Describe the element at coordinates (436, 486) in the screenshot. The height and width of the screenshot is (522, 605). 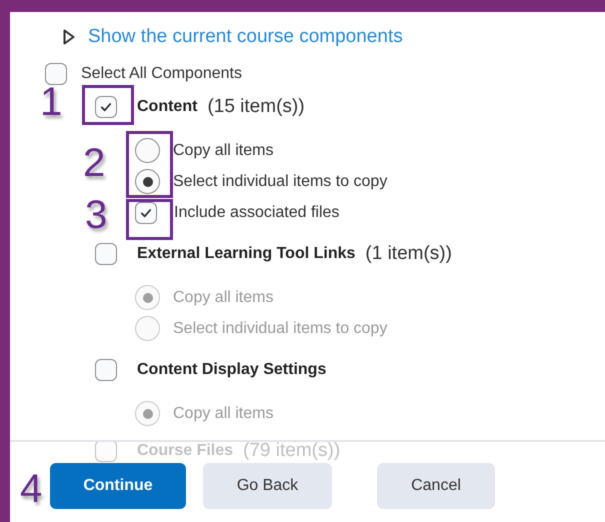
I see `action-button: Cancel` at that location.